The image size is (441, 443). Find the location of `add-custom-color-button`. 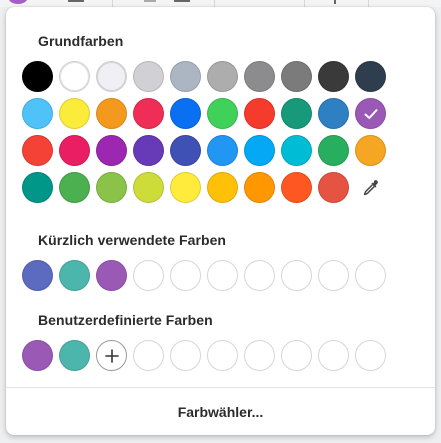

add-custom-color-button is located at coordinates (111, 355).